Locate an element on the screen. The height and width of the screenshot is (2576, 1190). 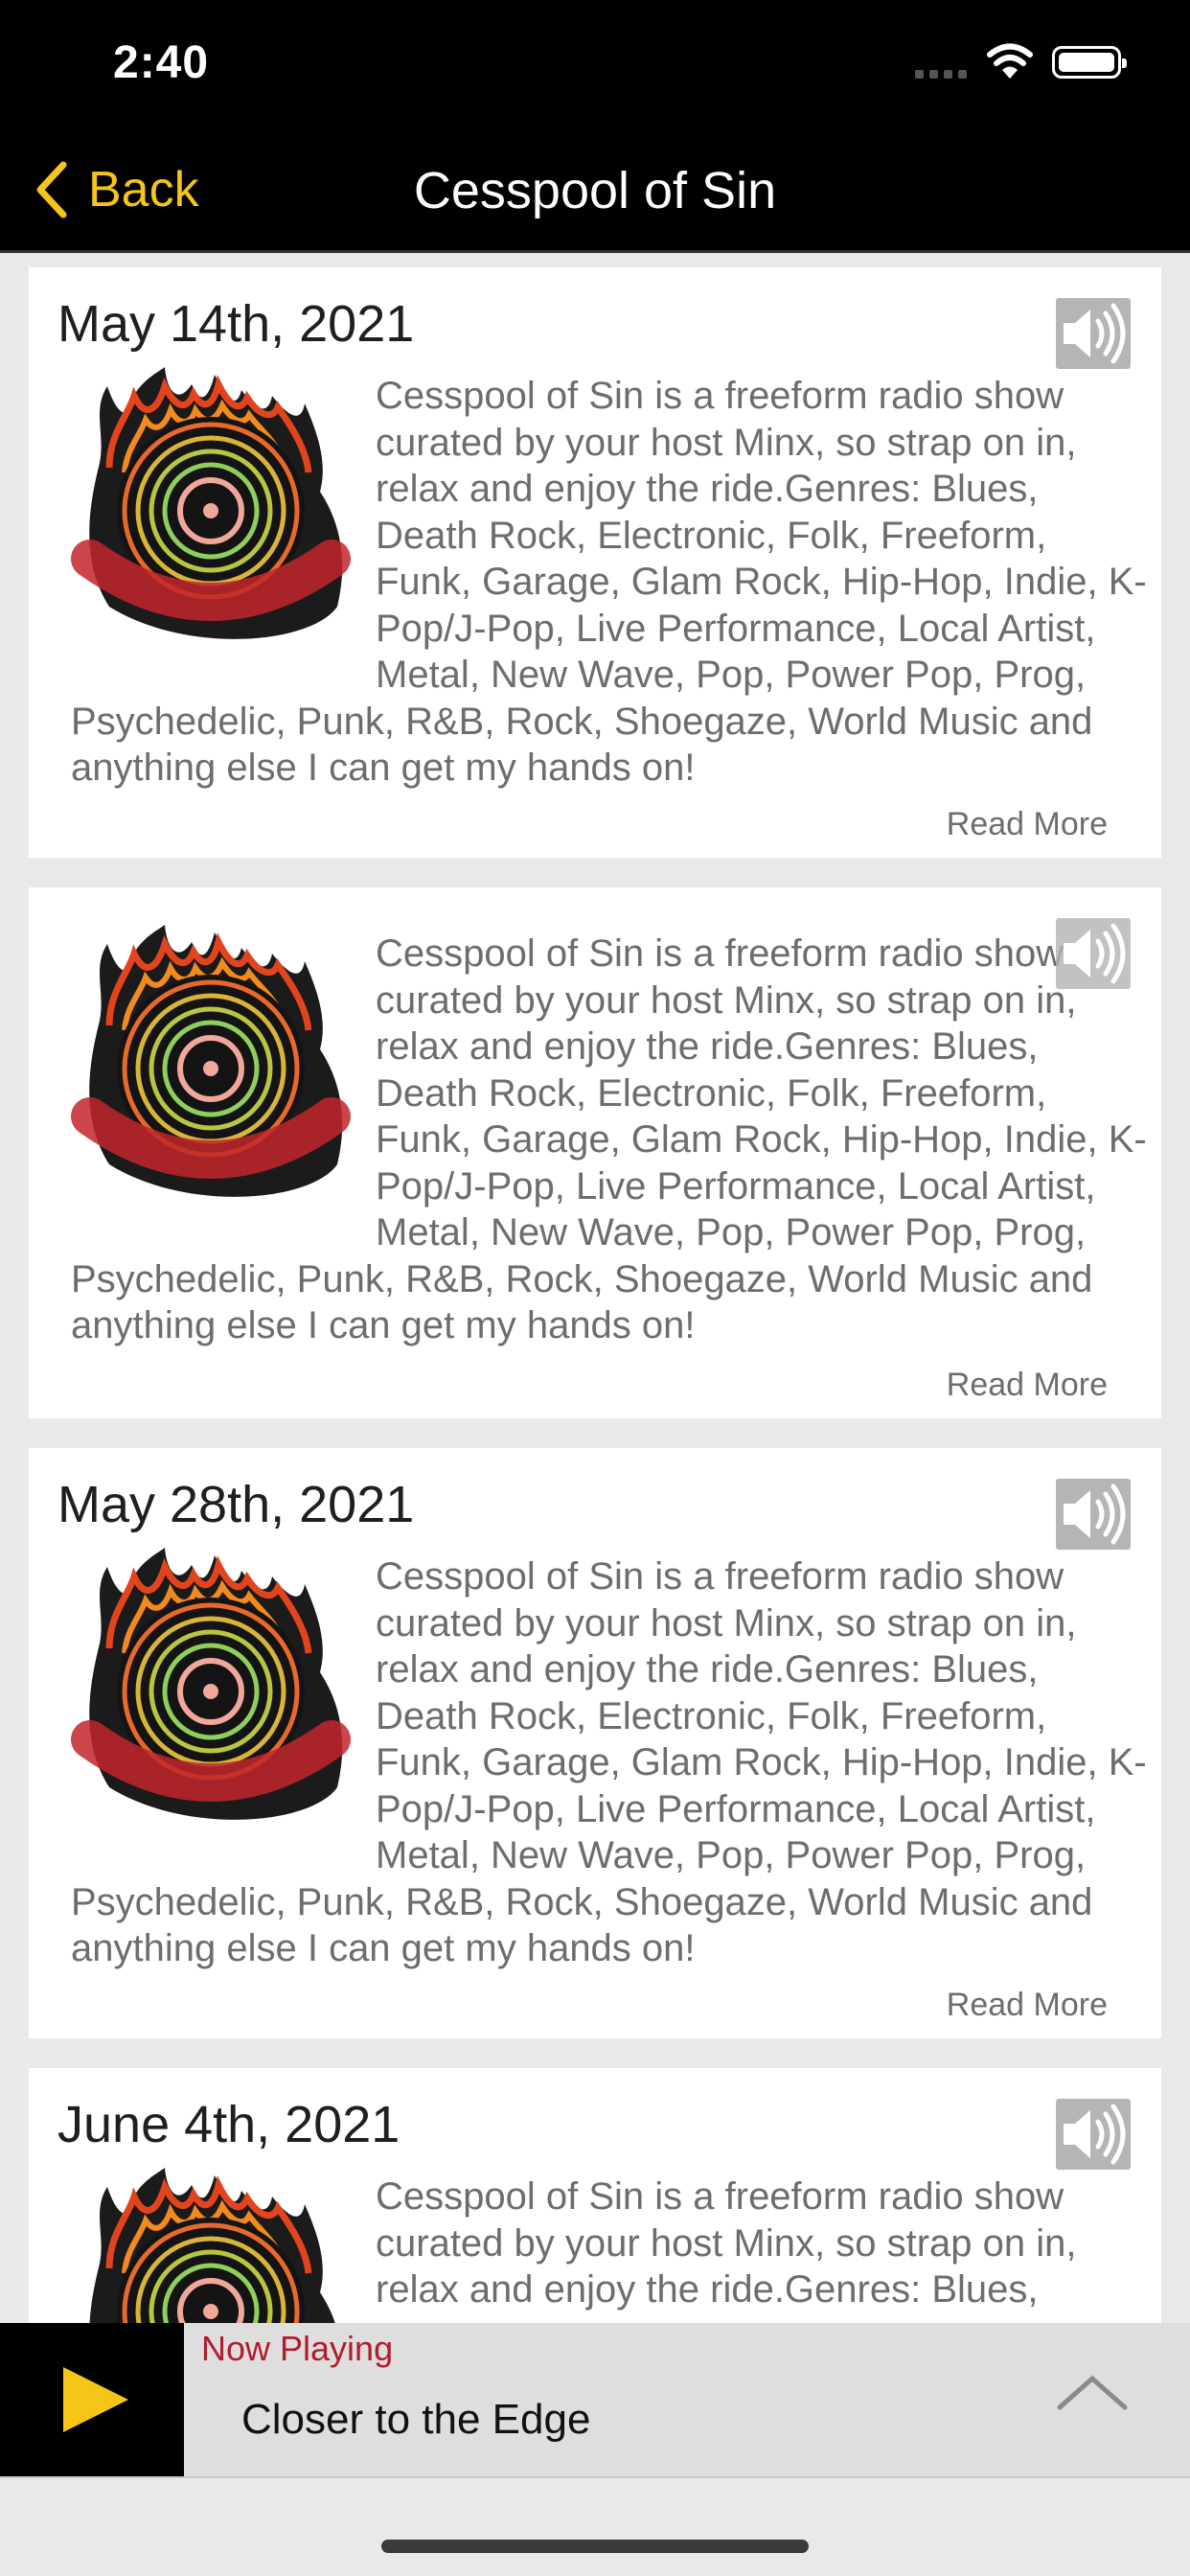
episode-date: June 4th, 2021 is located at coordinates (229, 2124).